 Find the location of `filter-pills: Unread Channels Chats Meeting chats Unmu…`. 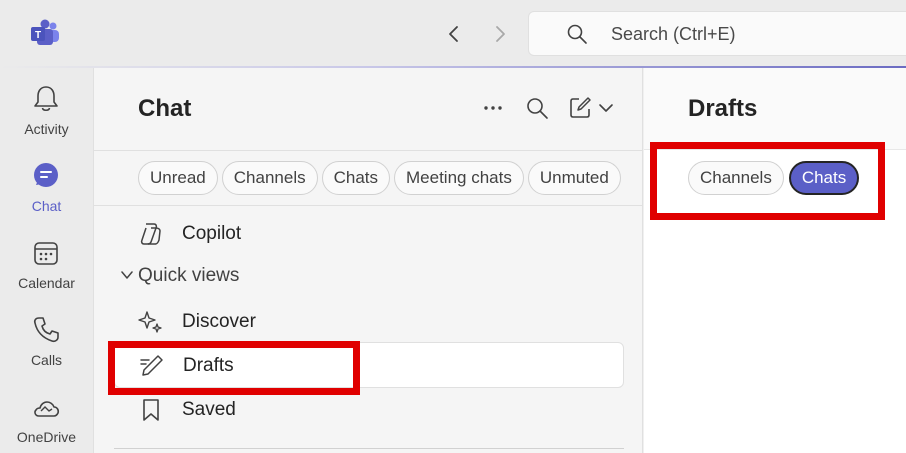

filter-pills: Unread Channels Chats Meeting chats Unmu… is located at coordinates (379, 178).